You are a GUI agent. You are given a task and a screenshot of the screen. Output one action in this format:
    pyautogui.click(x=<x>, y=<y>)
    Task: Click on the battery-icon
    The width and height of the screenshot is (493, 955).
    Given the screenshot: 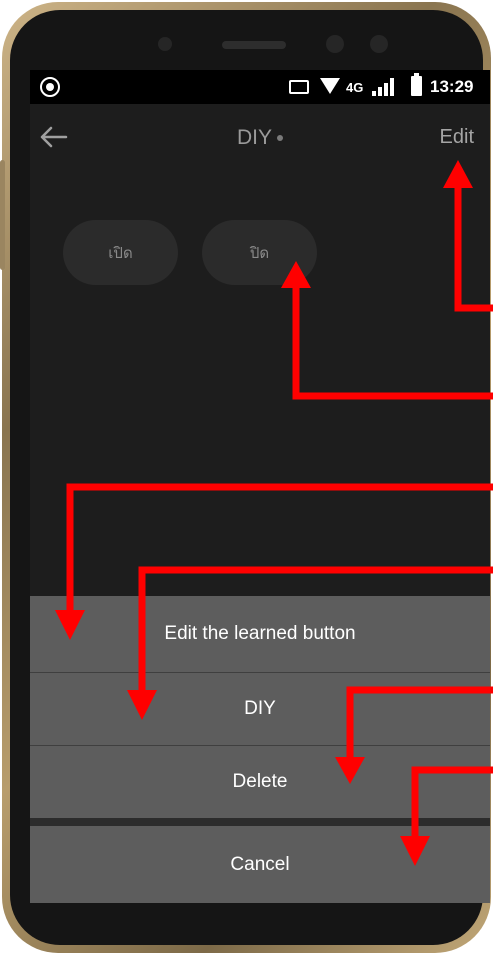 What is the action you would take?
    pyautogui.click(x=416, y=84)
    